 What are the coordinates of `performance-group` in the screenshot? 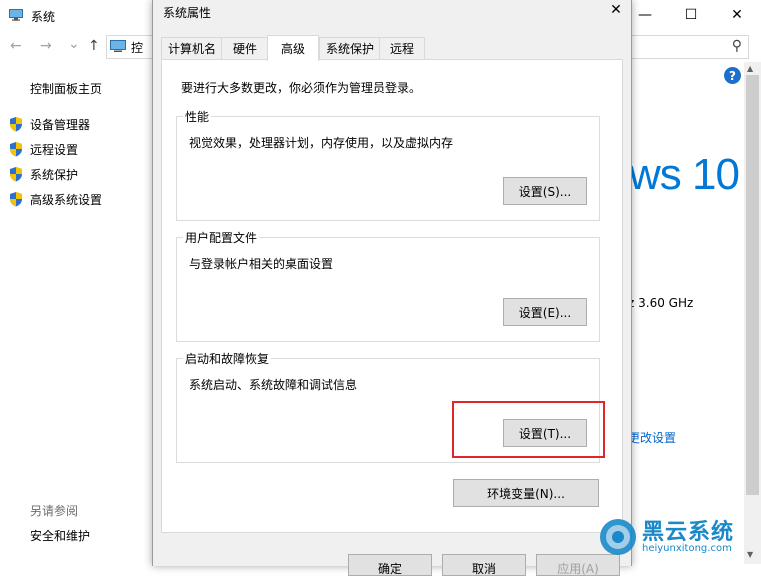 It's located at (388, 168).